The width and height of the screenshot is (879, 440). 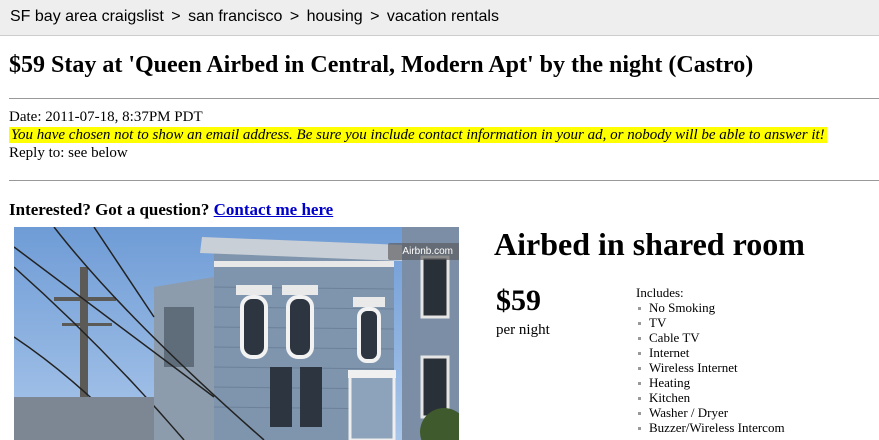 I want to click on amenity-item: Buzzer/Wireless Intercom, so click(x=711, y=427).